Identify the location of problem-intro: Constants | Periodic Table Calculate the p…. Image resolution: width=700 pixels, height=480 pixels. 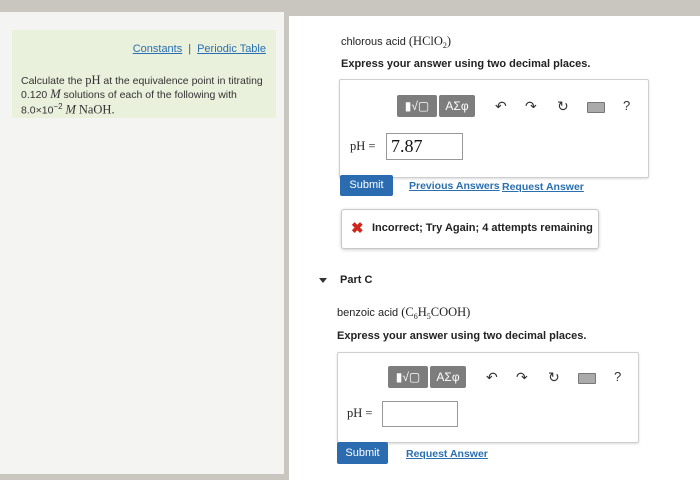
(144, 74).